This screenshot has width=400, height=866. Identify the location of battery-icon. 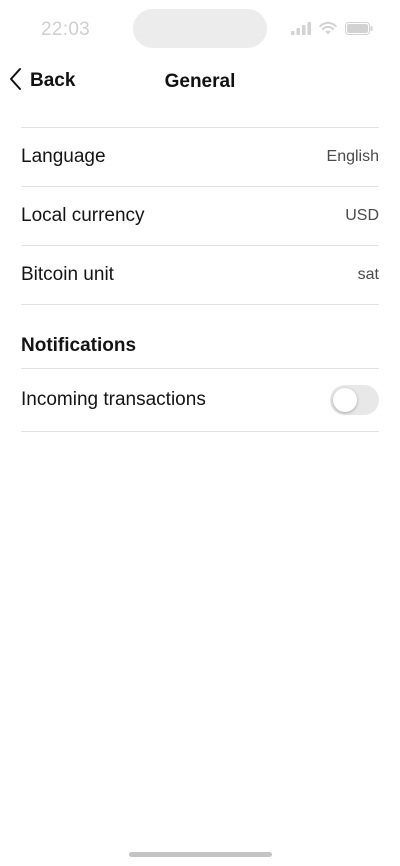
(359, 28).